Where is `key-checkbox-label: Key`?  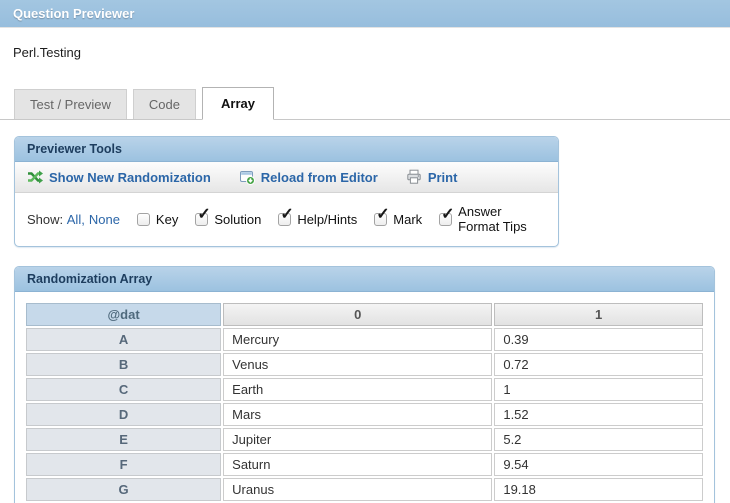 key-checkbox-label: Key is located at coordinates (167, 219).